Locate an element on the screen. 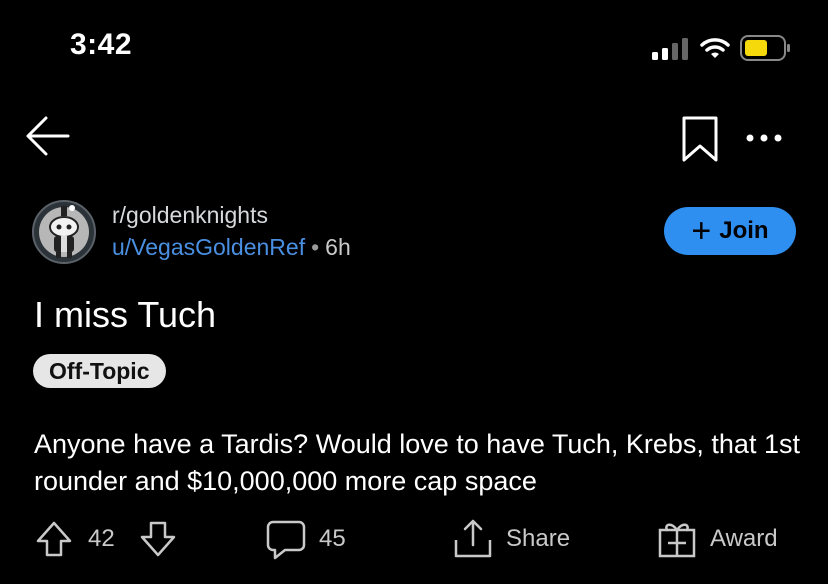  join-button: + Join is located at coordinates (730, 231).